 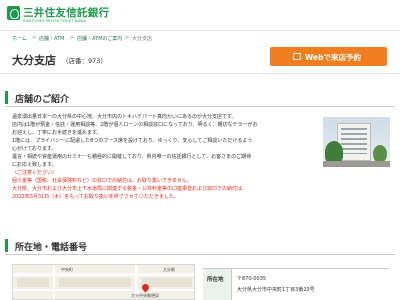 What do you see at coordinates (215, 280) in the screenshot?
I see `address-label: 所在地` at bounding box center [215, 280].